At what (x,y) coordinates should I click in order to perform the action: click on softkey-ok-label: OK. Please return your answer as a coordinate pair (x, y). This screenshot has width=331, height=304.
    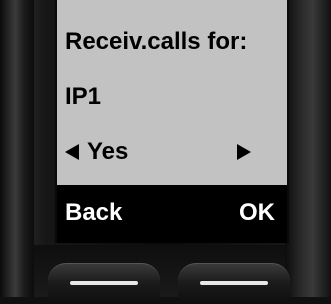
    Looking at the image, I should click on (257, 213).